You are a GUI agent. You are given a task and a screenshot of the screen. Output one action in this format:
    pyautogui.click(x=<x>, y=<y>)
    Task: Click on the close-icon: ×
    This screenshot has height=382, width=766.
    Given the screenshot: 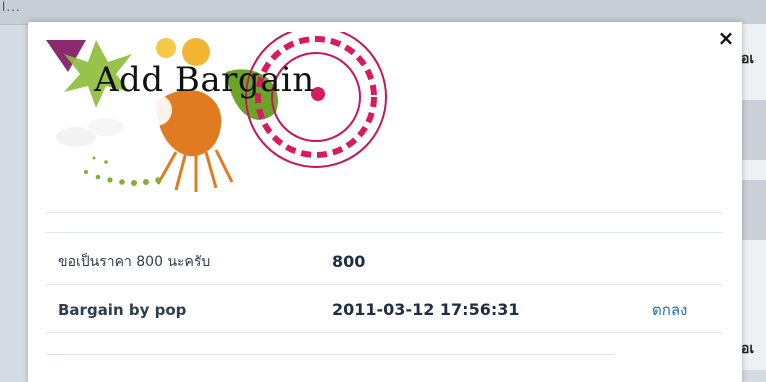 What is the action you would take?
    pyautogui.click(x=726, y=38)
    